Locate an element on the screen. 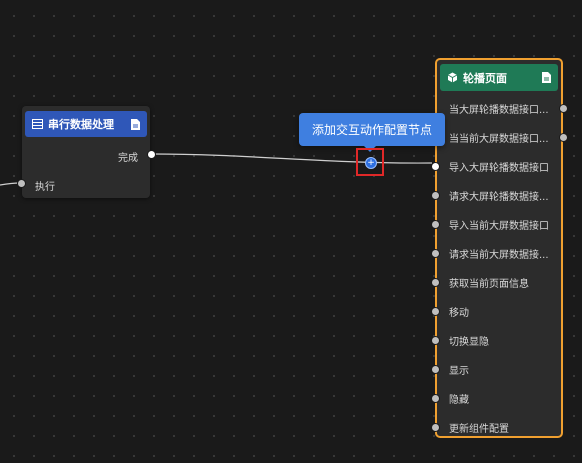 The height and width of the screenshot is (463, 582). input-port-execute is located at coordinates (21, 183).